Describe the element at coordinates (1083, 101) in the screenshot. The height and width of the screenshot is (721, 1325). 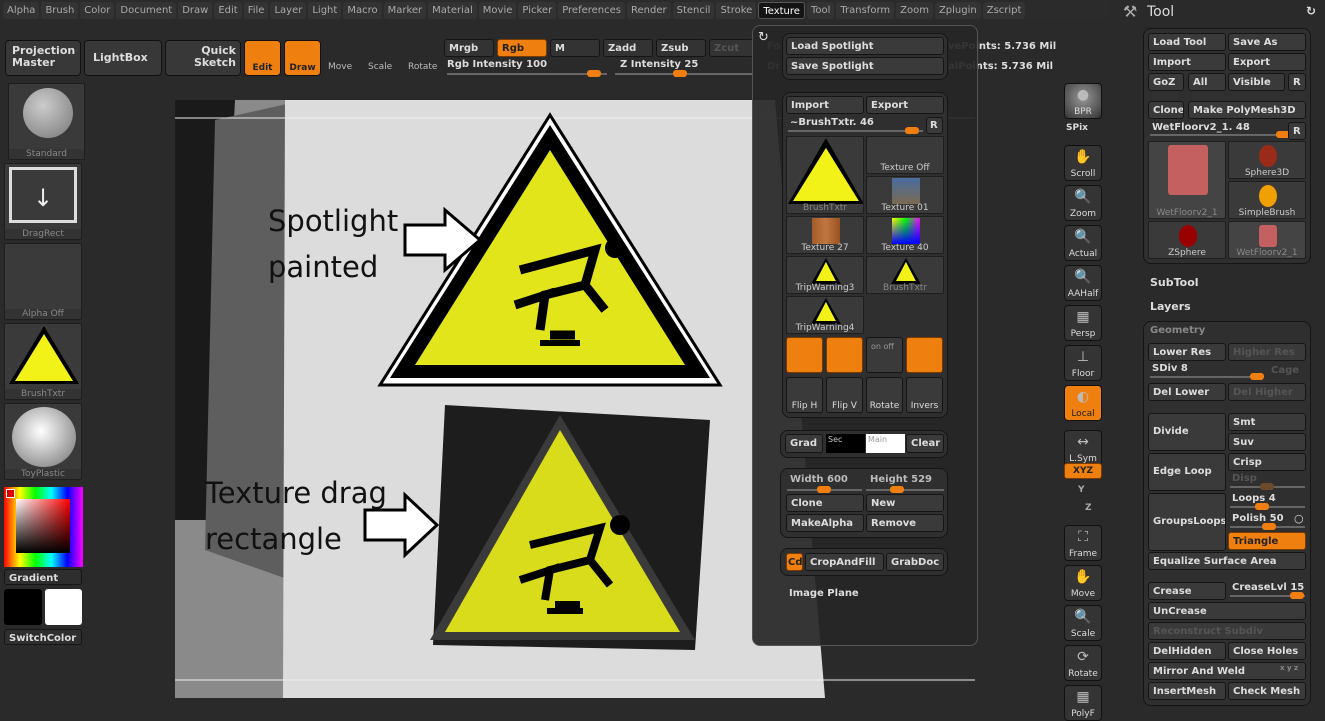
I see `shelf-bpr-button: ● BPR` at that location.